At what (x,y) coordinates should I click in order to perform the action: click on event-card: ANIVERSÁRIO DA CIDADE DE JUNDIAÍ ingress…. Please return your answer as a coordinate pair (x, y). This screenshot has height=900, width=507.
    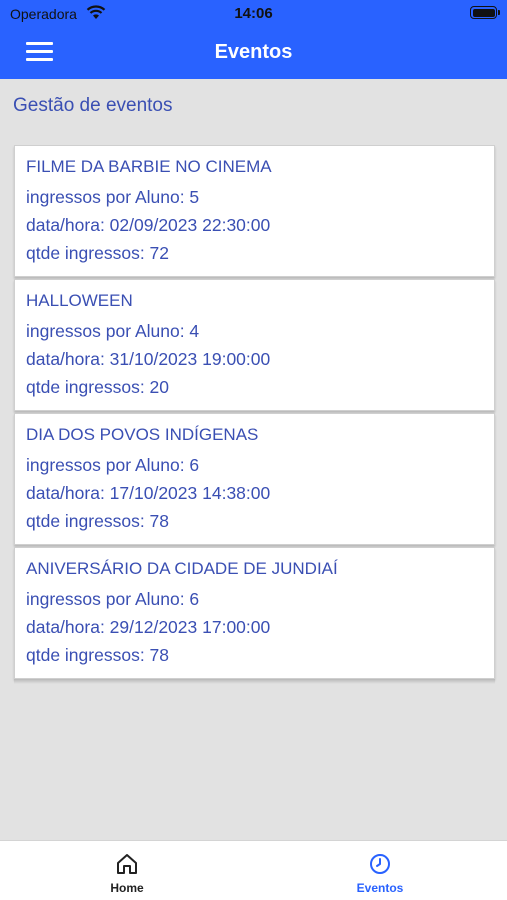
    Looking at the image, I should click on (254, 613).